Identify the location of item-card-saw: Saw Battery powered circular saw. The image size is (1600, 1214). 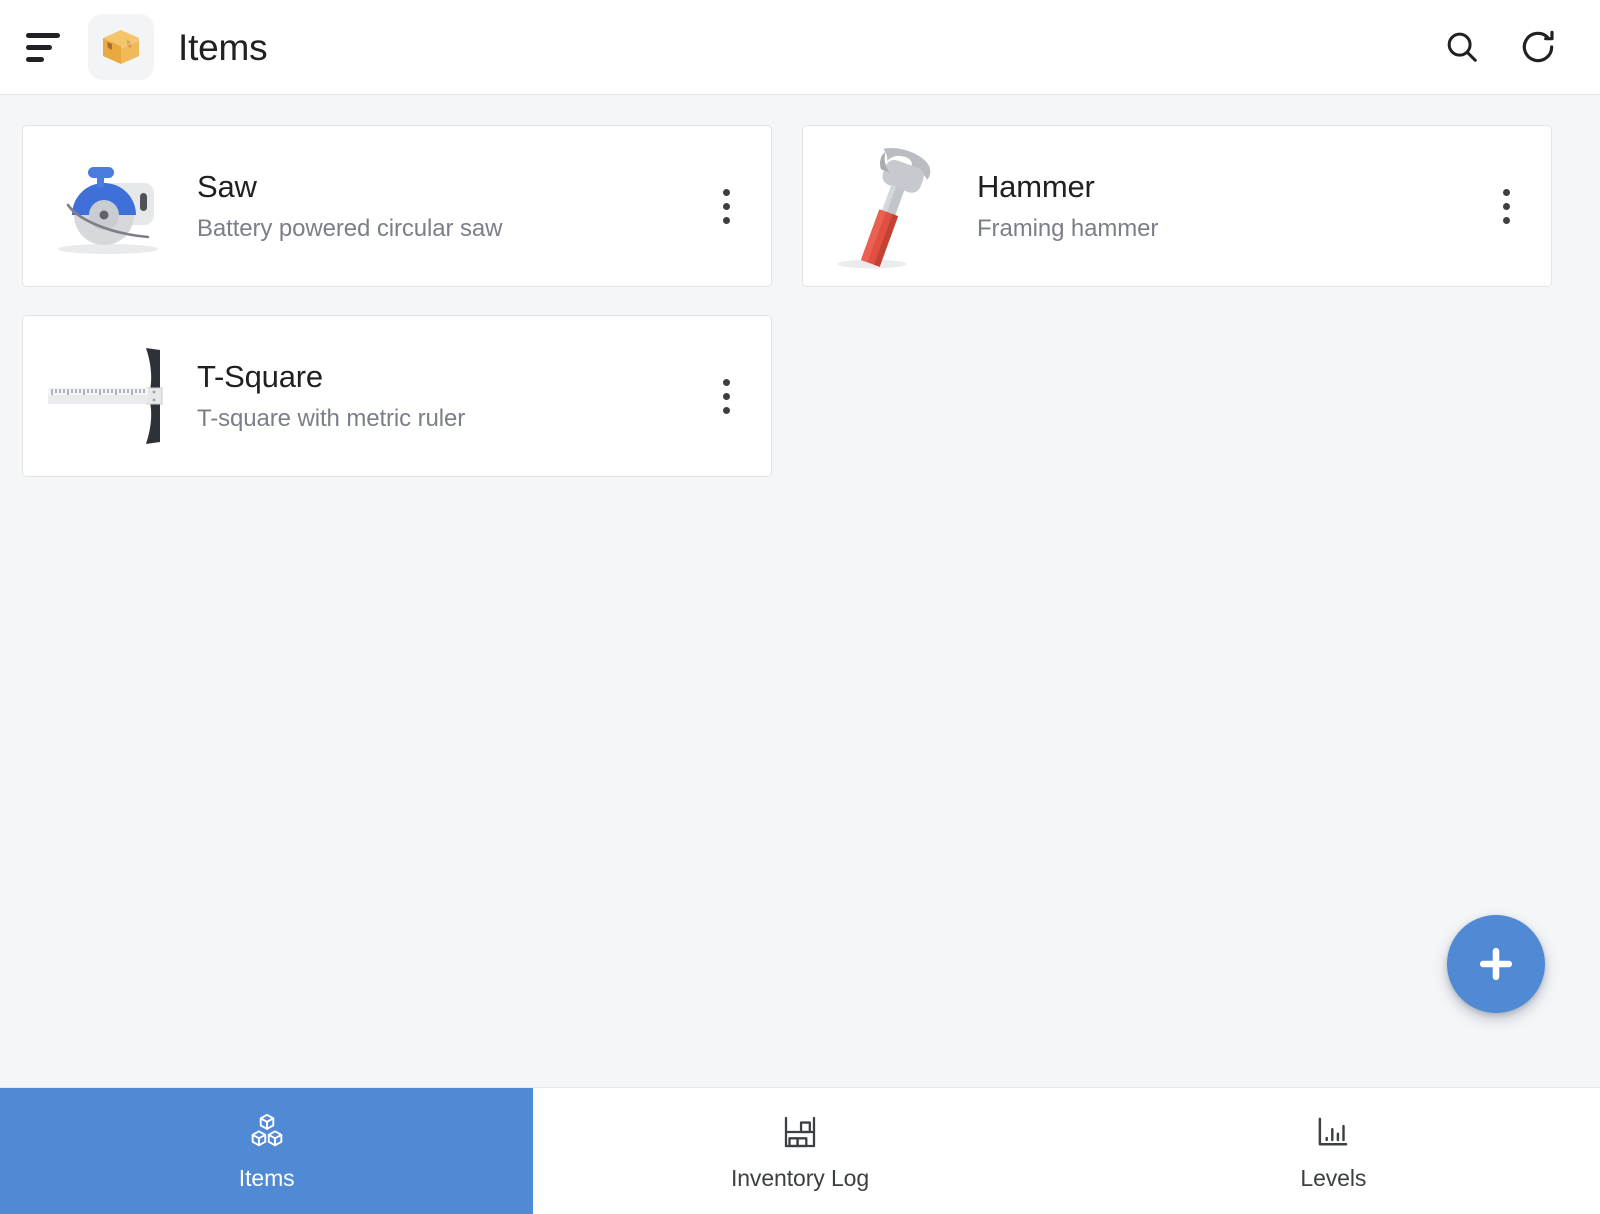
(397, 206).